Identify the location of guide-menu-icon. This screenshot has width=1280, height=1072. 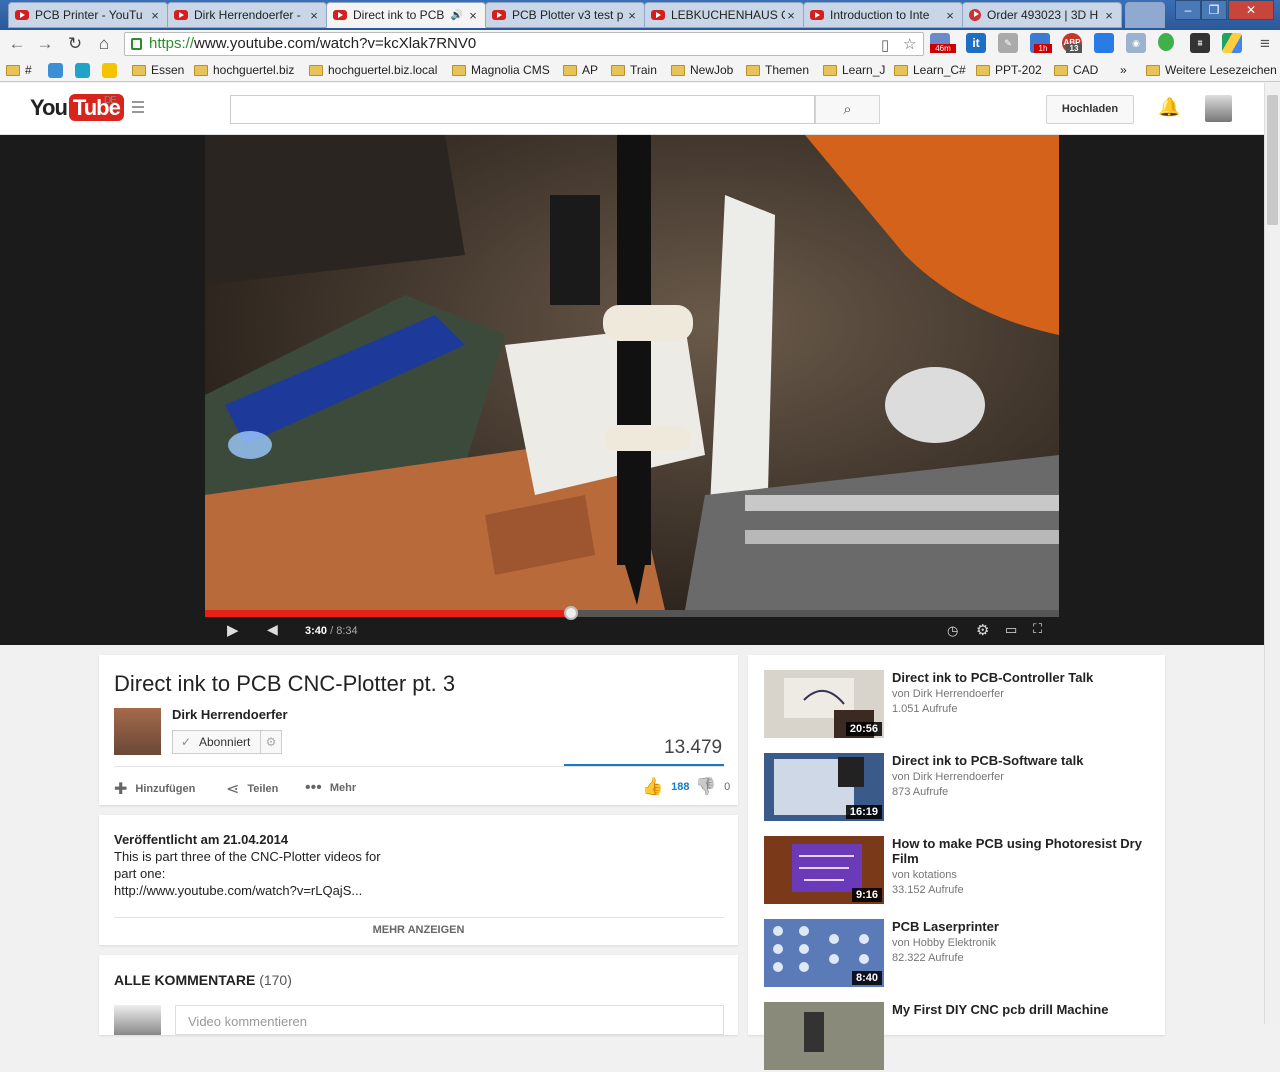
(141, 108).